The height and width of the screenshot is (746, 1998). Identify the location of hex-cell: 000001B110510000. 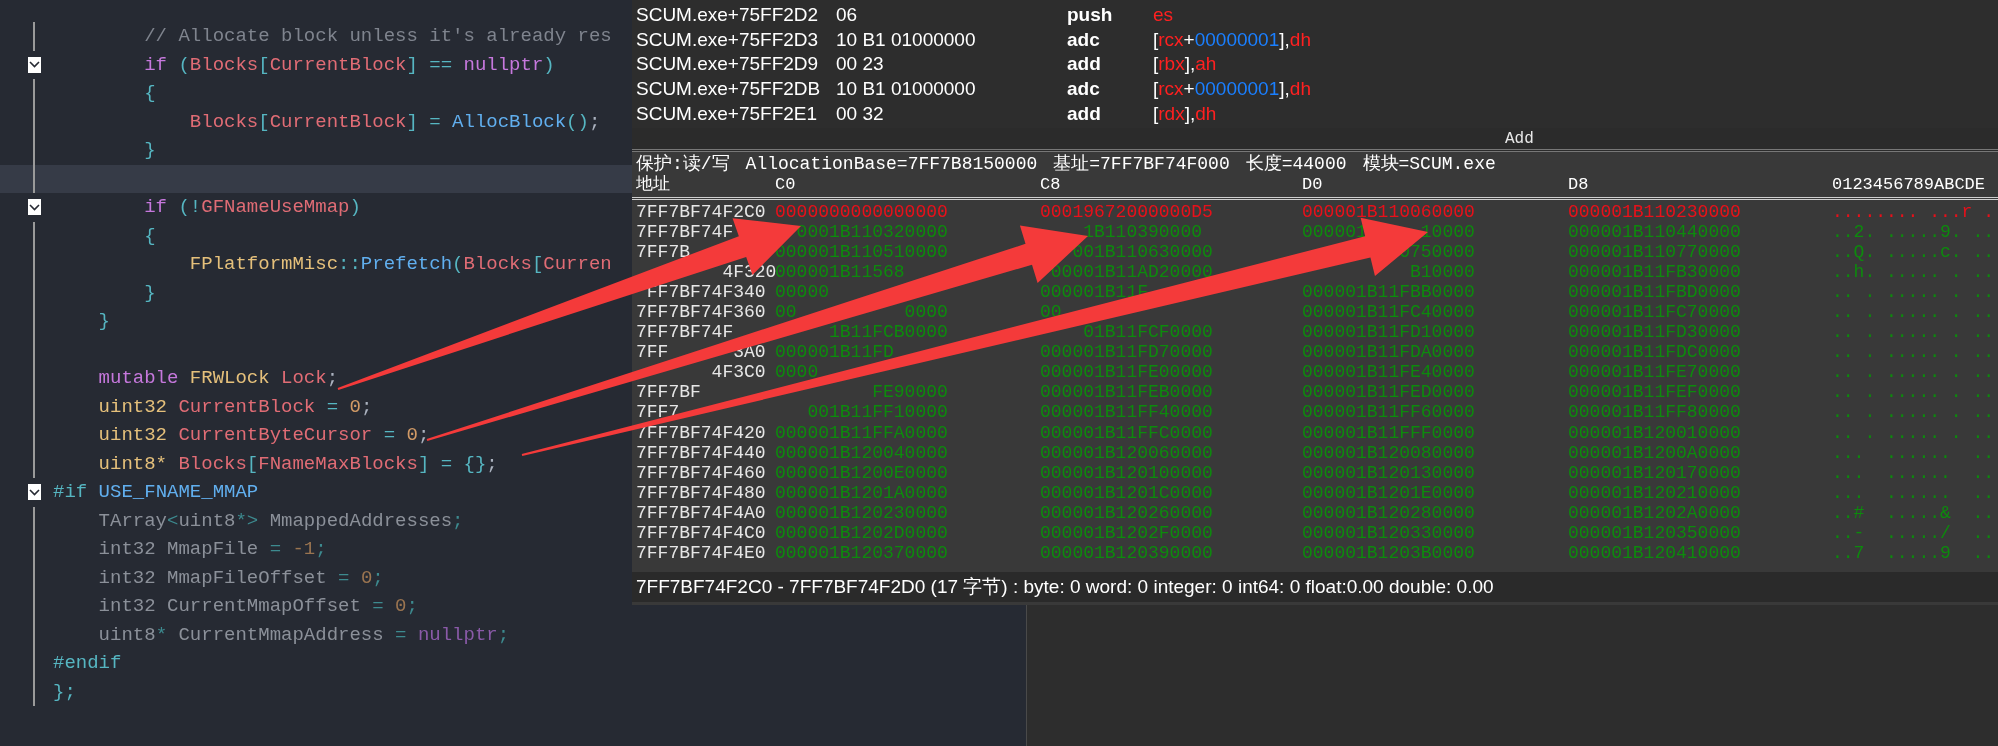
(861, 251).